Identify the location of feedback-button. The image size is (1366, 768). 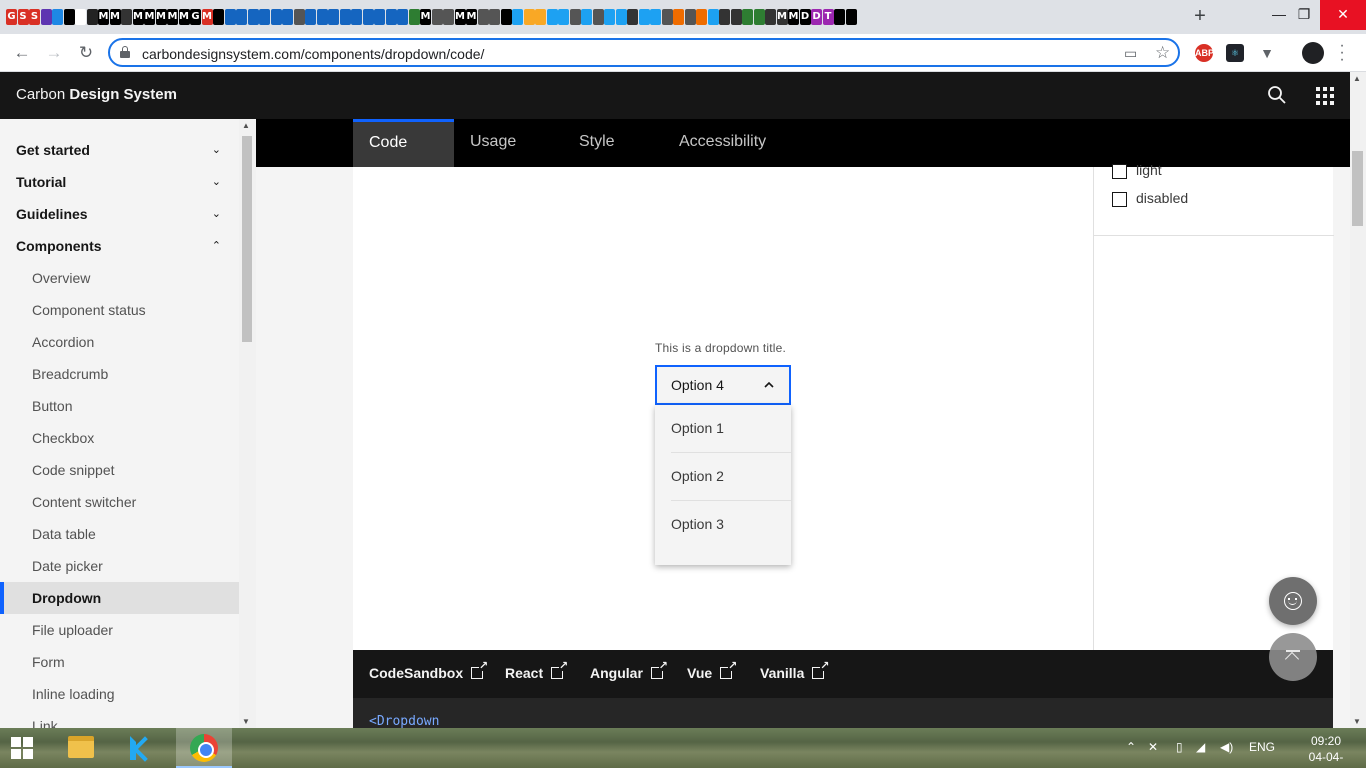
(1293, 601).